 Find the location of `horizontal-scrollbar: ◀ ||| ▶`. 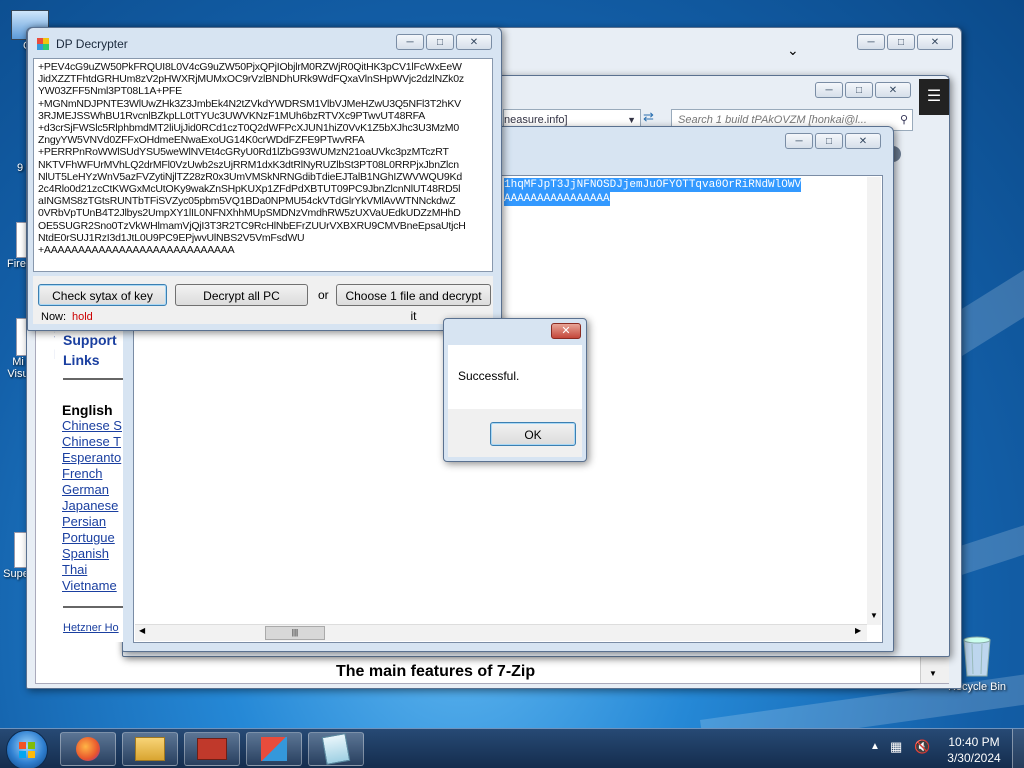

horizontal-scrollbar: ◀ ||| ▶ is located at coordinates (501, 632).